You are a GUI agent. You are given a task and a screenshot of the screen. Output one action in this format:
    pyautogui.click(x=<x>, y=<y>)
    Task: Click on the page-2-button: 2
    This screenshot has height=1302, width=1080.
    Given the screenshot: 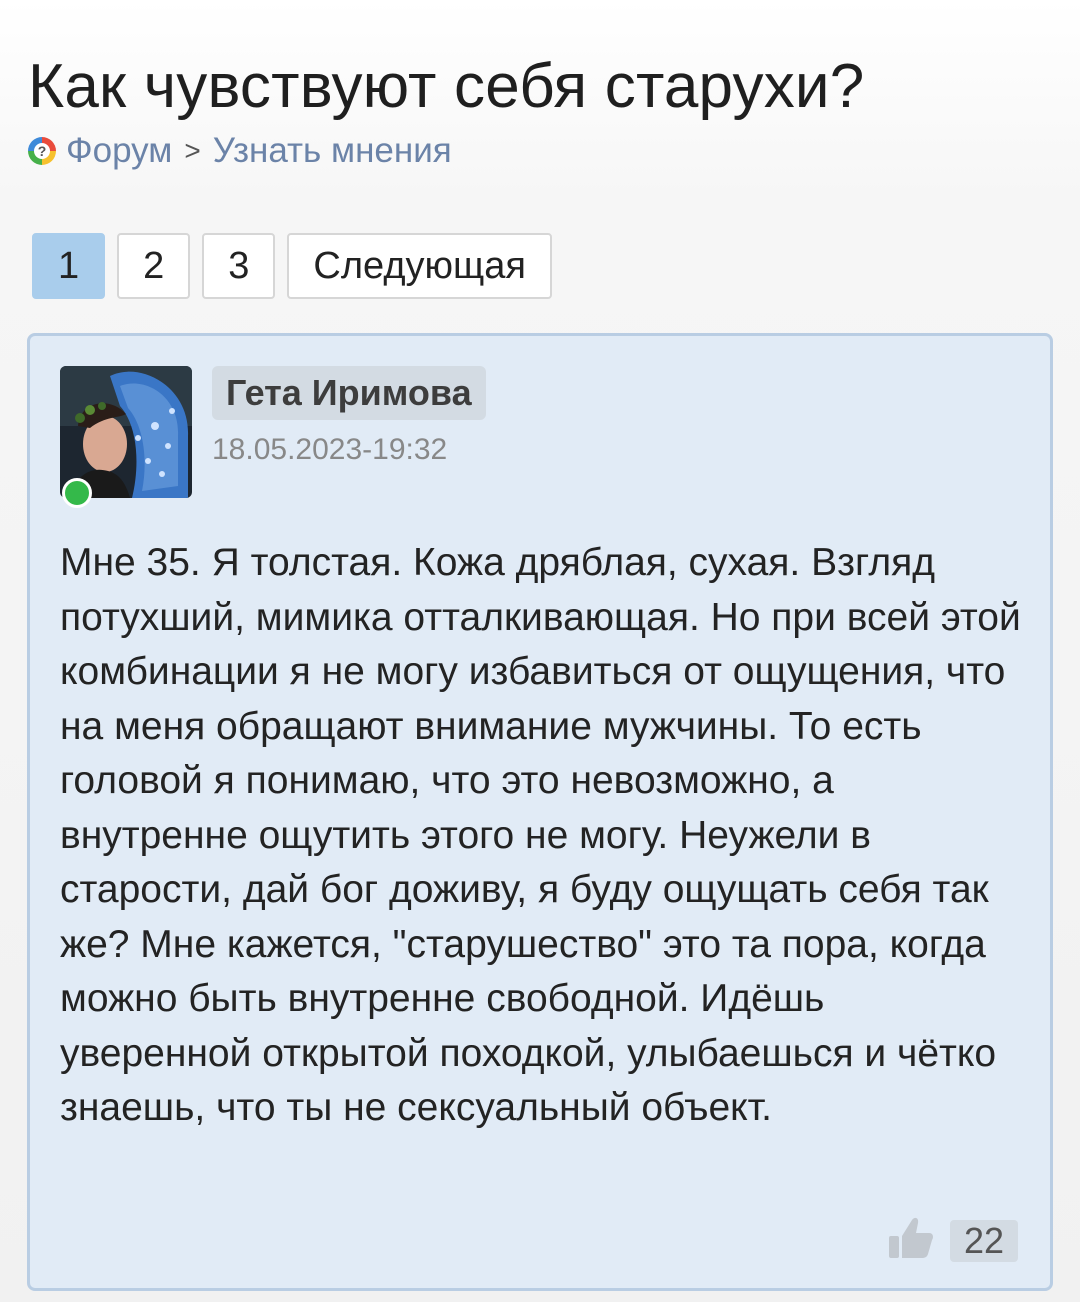 What is the action you would take?
    pyautogui.click(x=154, y=266)
    